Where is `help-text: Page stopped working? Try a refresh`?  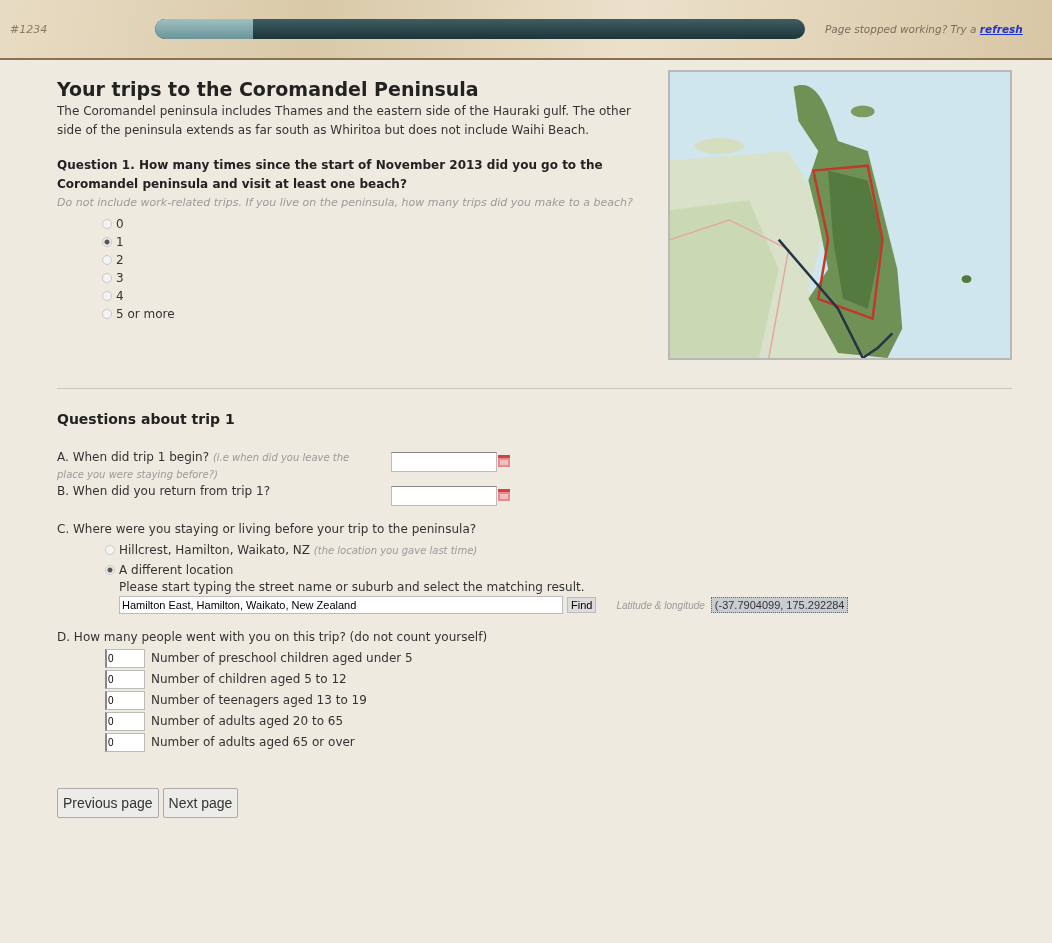 help-text: Page stopped working? Try a refresh is located at coordinates (924, 29).